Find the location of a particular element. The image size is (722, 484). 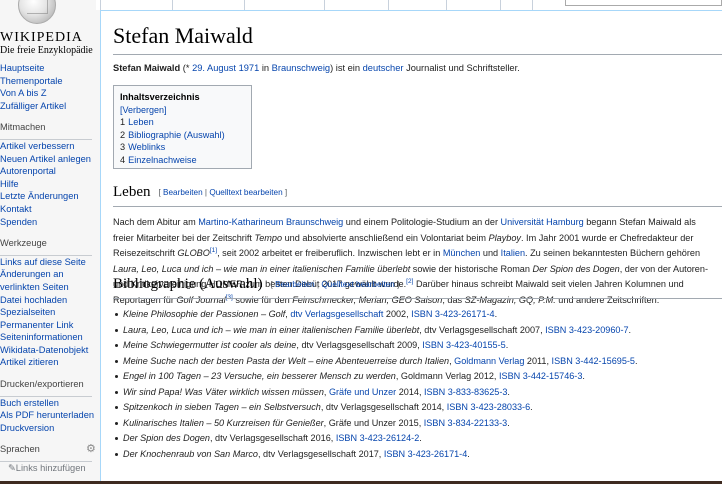

isbn-link: ISBN 3-423-26124-2 is located at coordinates (377, 438).